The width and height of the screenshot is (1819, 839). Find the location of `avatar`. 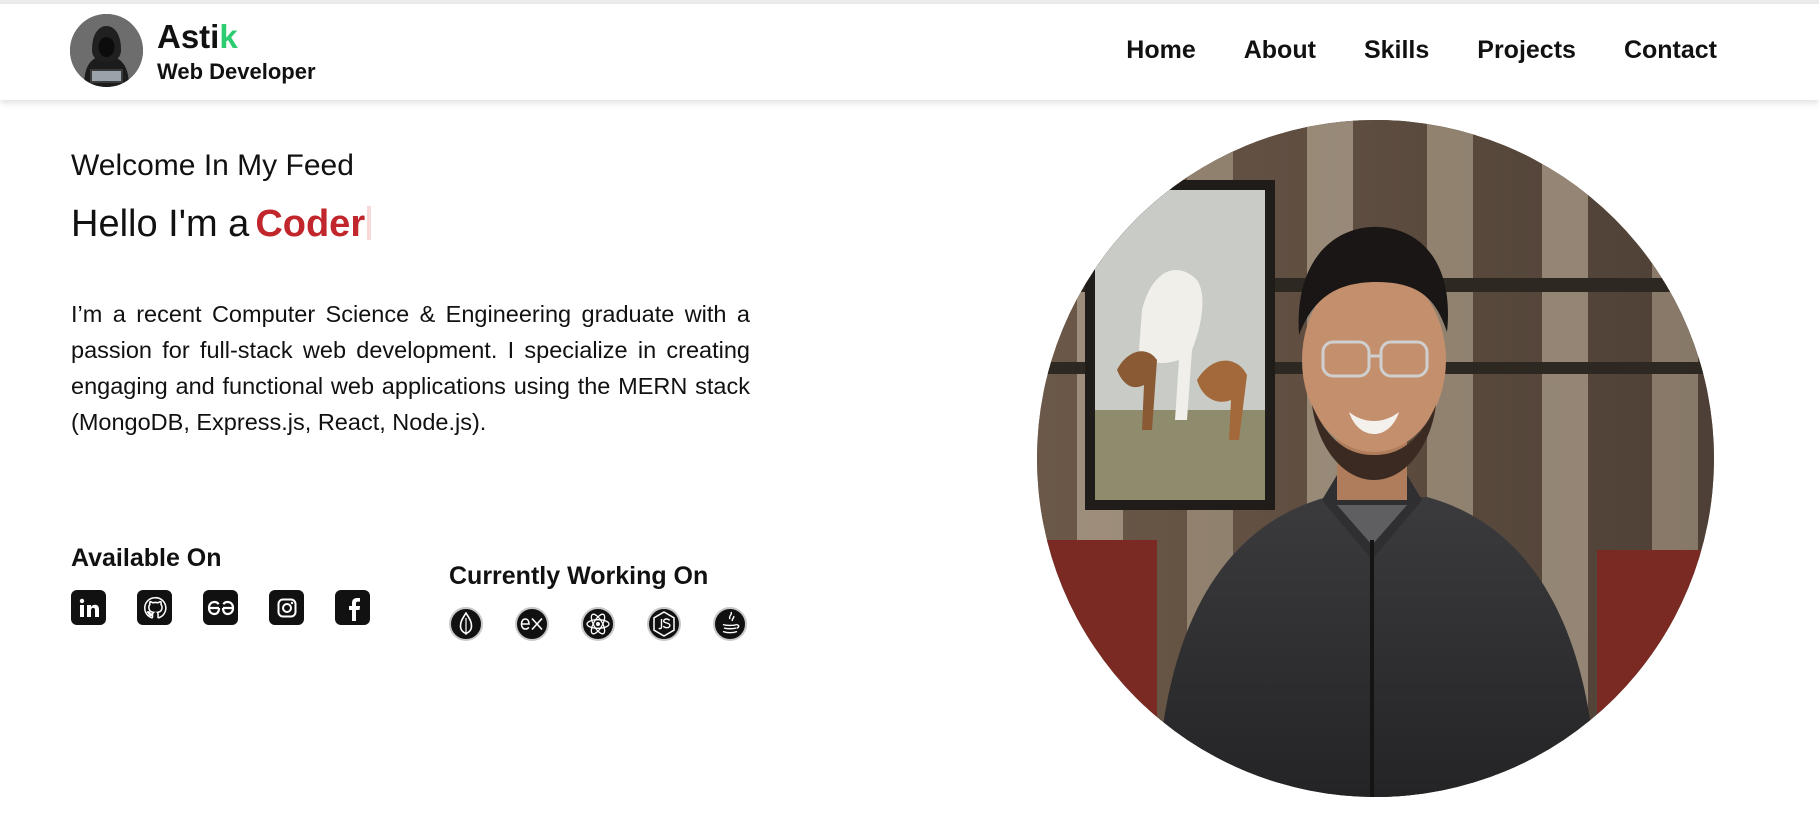

avatar is located at coordinates (106, 50).